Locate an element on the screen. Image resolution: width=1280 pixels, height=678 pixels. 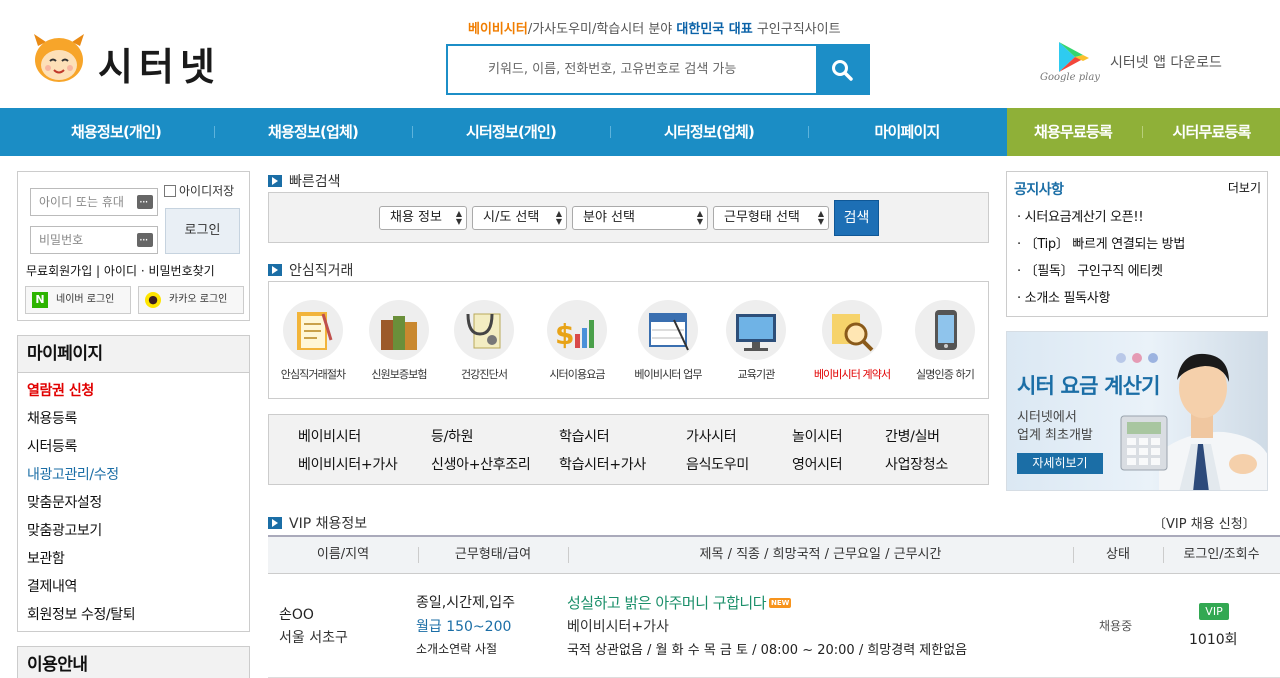
select-job-type: 채용 정보 ▲ ▼ is located at coordinates (423, 218).